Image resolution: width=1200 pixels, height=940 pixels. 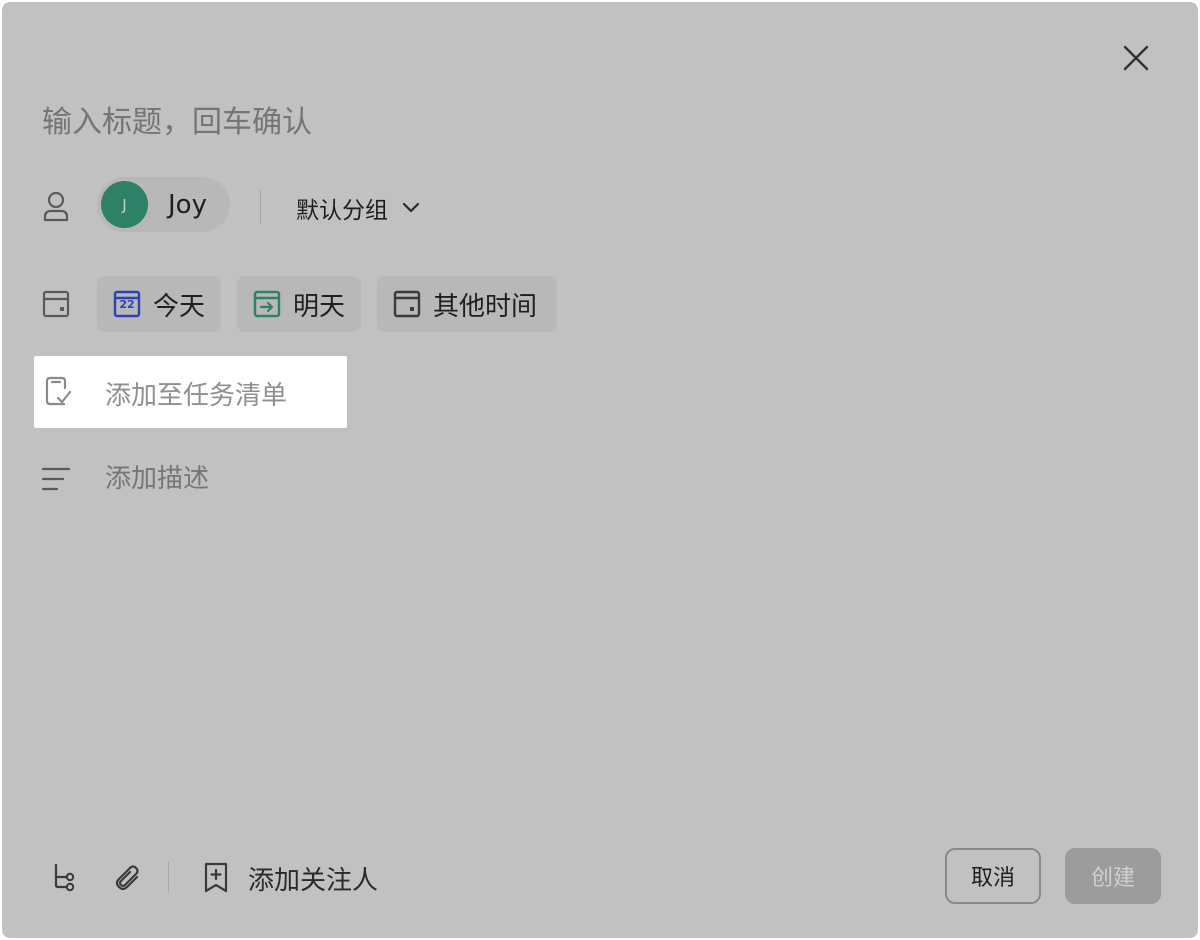 What do you see at coordinates (56, 479) in the screenshot?
I see `description-icon` at bounding box center [56, 479].